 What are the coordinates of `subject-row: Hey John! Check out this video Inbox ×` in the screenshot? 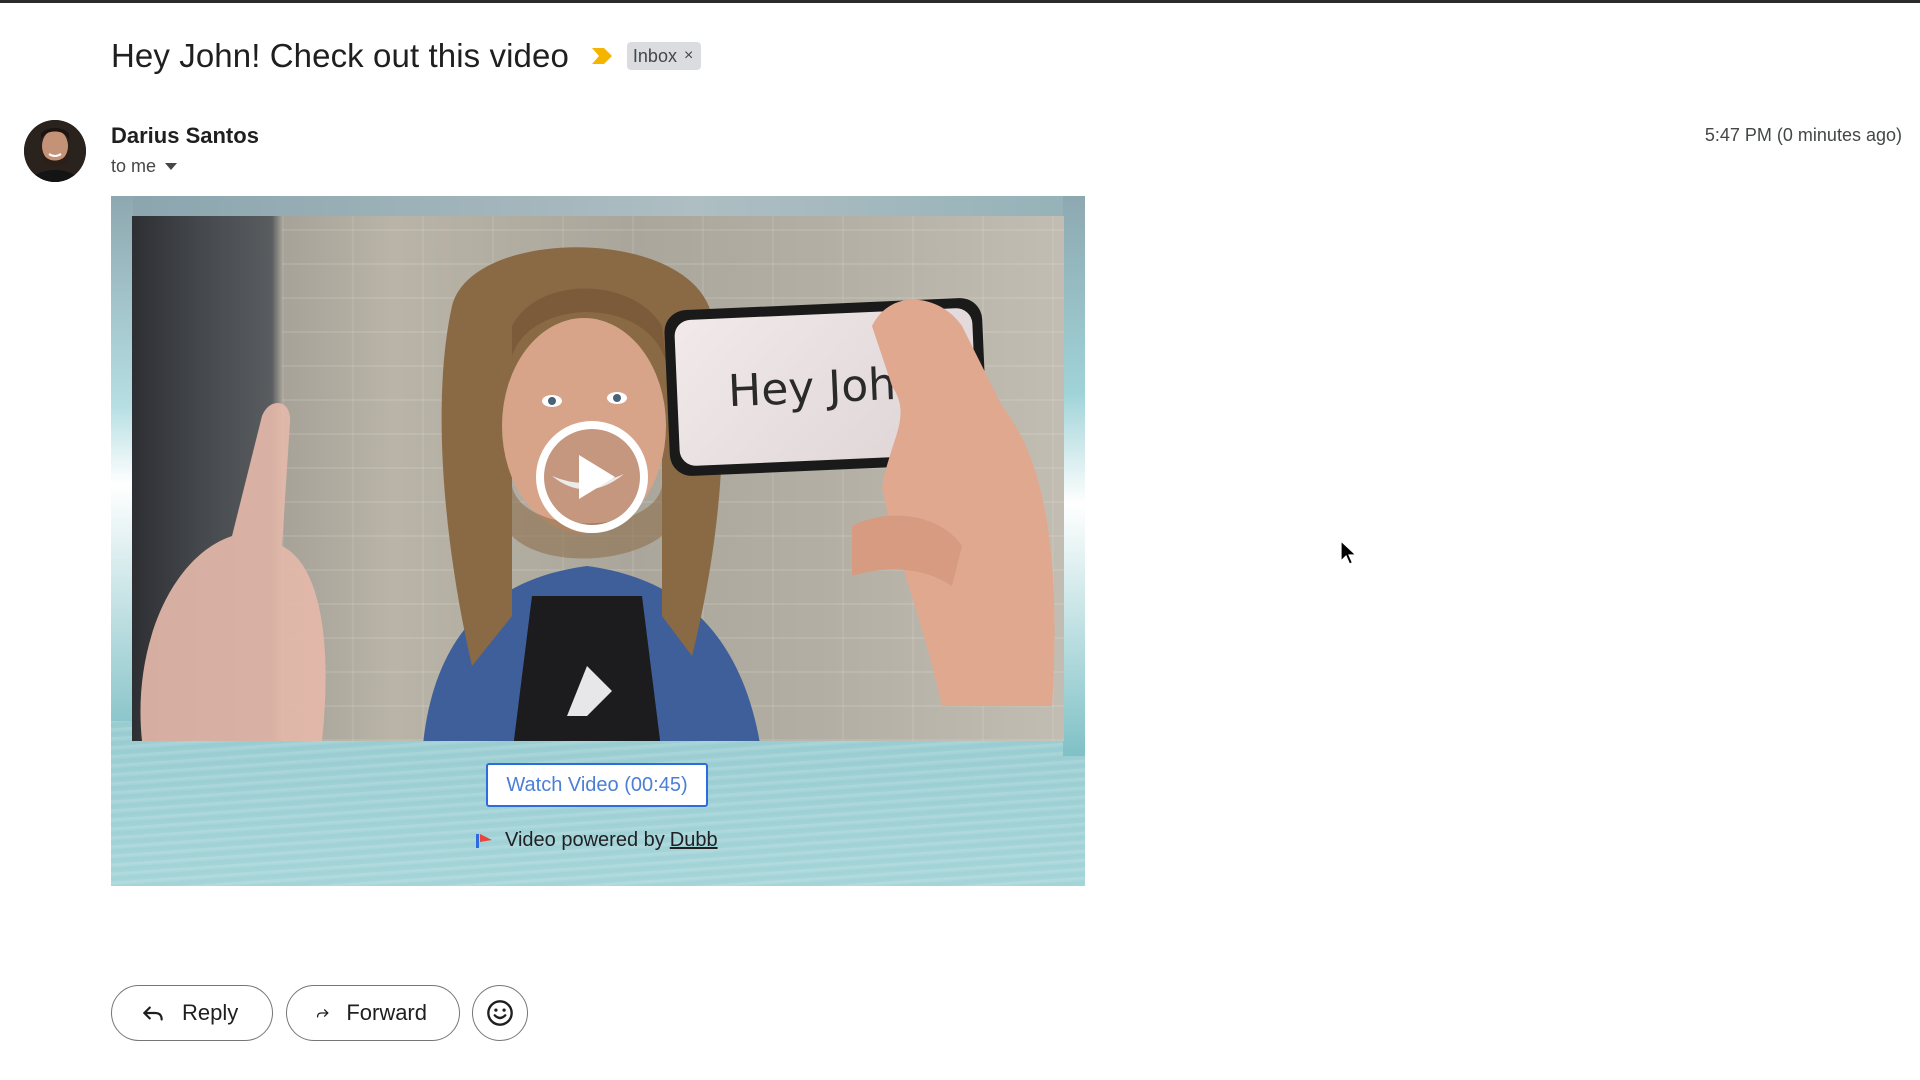 It's located at (406, 56).